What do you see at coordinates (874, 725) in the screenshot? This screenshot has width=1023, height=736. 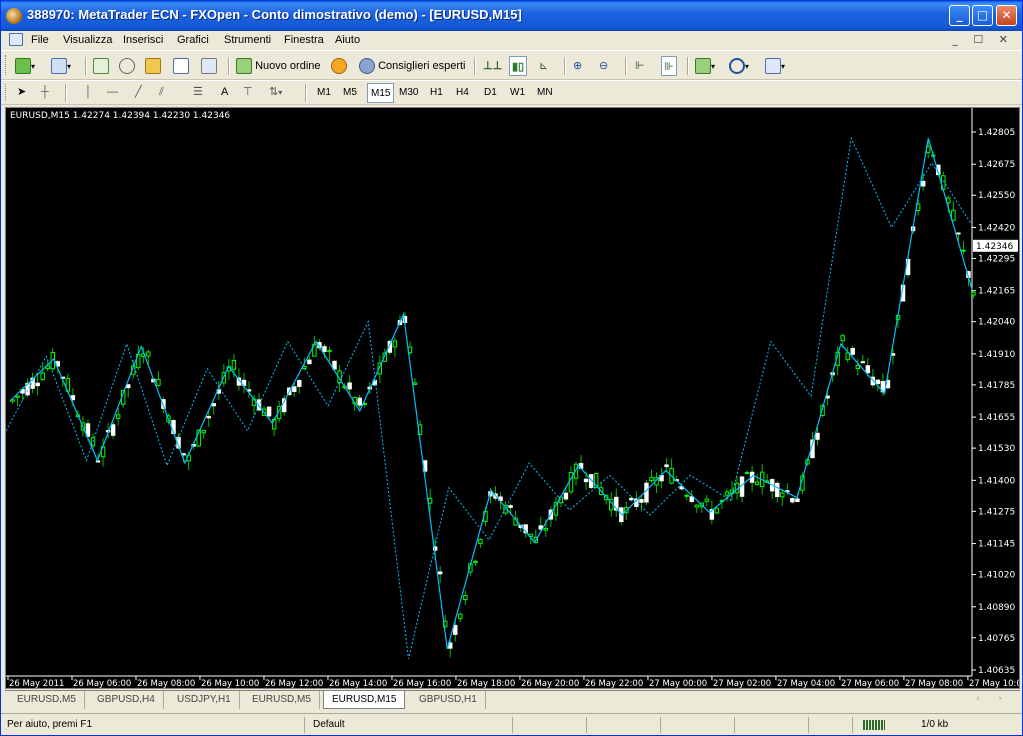 I see `connection-bars-icon` at bounding box center [874, 725].